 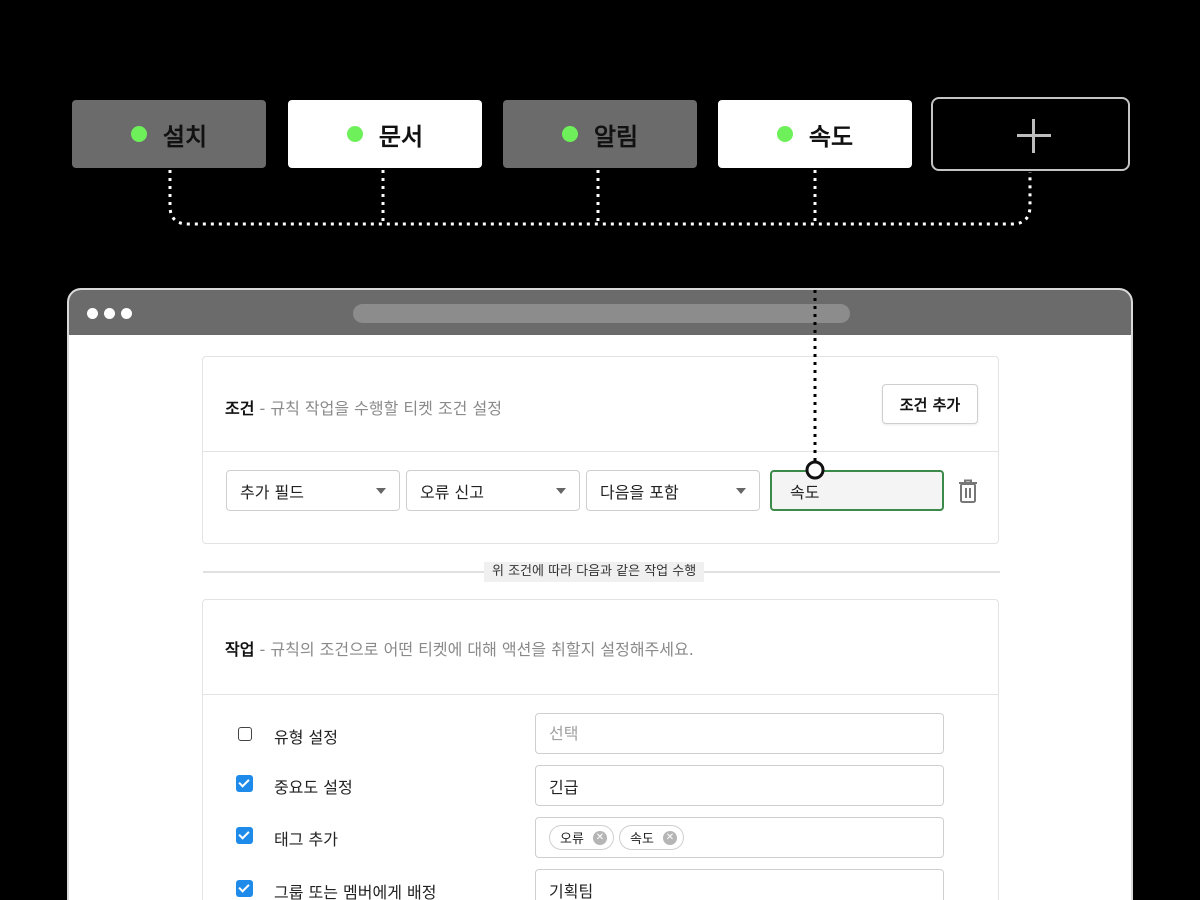 What do you see at coordinates (313, 787) in the screenshot?
I see `priority-setting-label: 중요도 설정` at bounding box center [313, 787].